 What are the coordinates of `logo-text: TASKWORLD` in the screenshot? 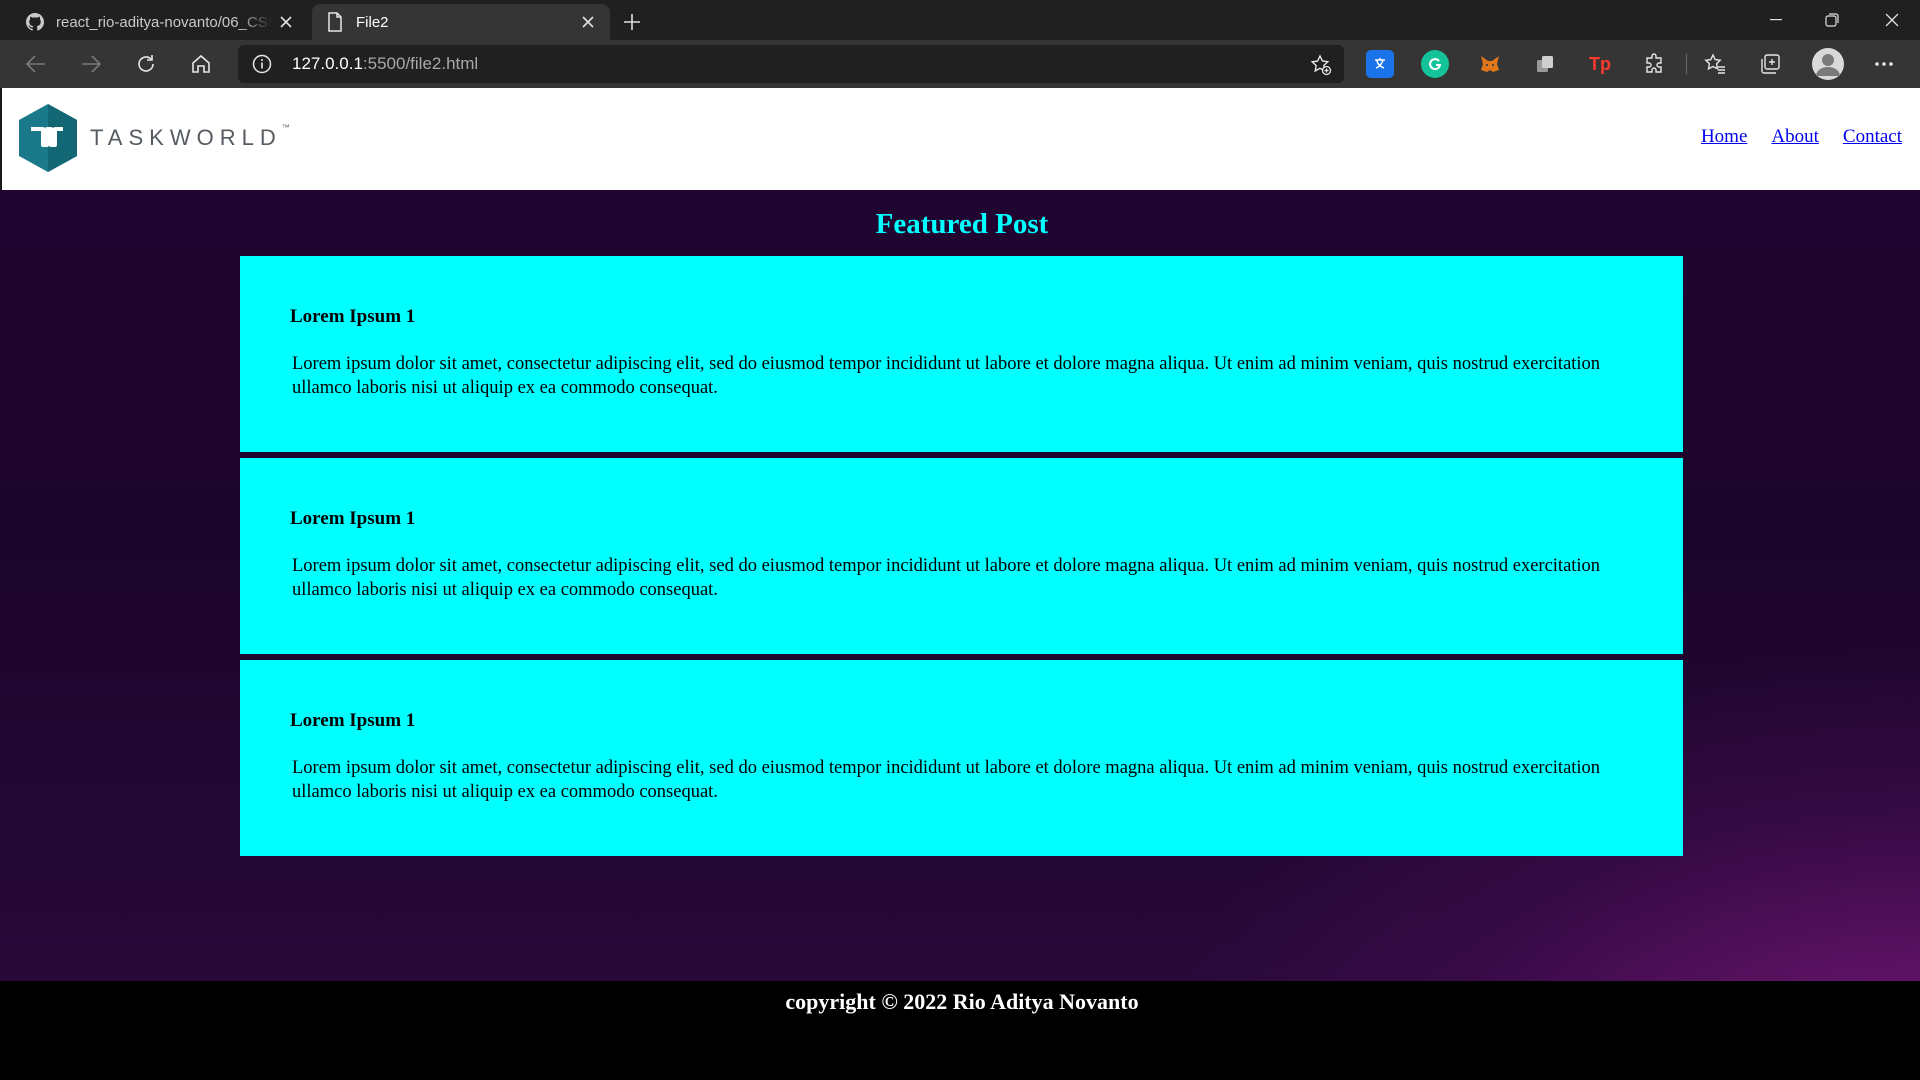 It's located at (186, 137).